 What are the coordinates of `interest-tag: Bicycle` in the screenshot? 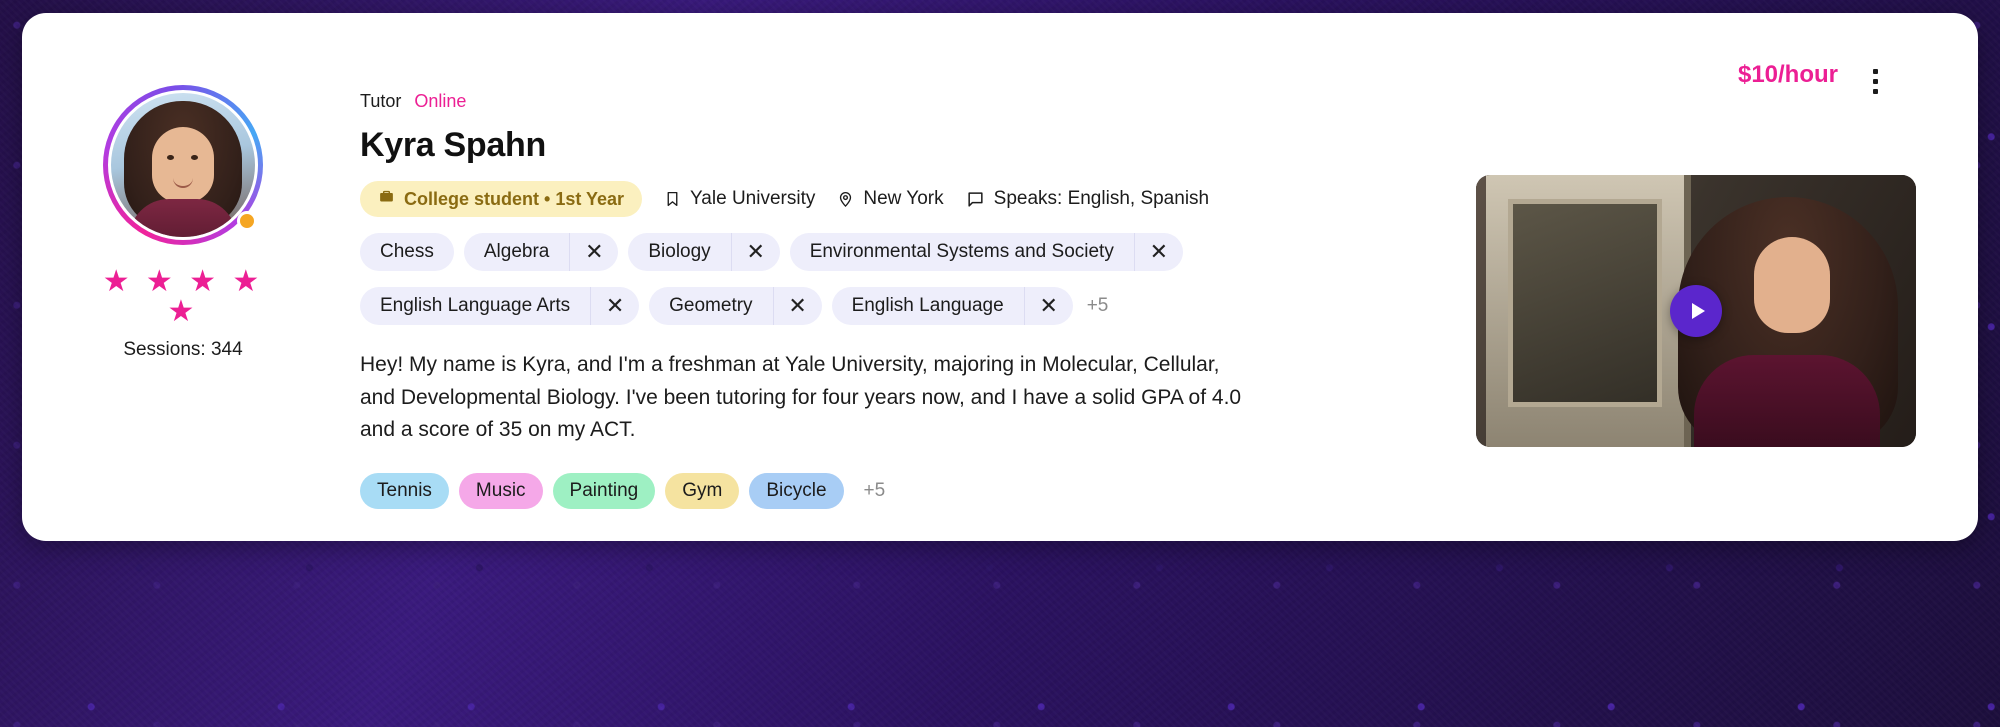 It's located at (796, 490).